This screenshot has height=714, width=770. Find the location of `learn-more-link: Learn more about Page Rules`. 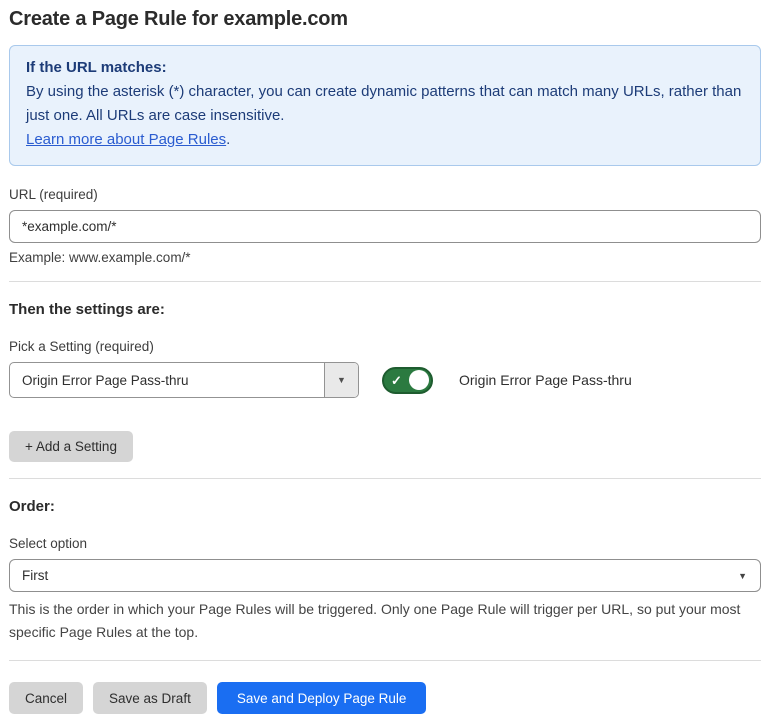

learn-more-link: Learn more about Page Rules is located at coordinates (126, 139).